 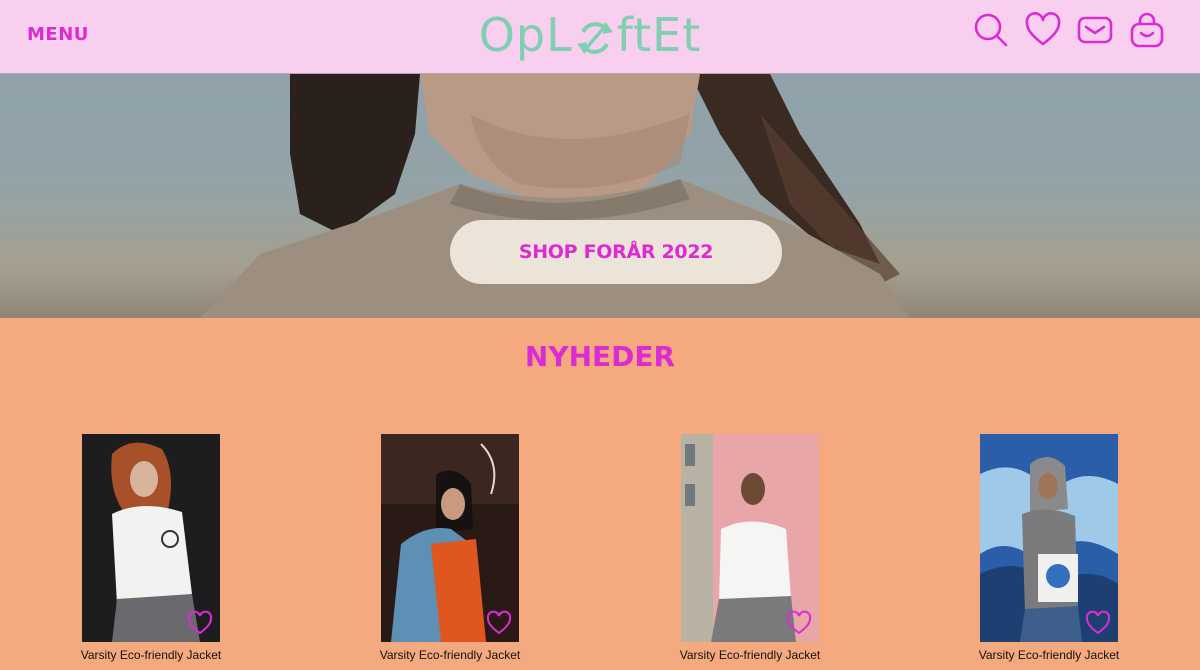 I want to click on shop-spring-2022-button: SHOP FORÅR 2022, so click(x=616, y=252).